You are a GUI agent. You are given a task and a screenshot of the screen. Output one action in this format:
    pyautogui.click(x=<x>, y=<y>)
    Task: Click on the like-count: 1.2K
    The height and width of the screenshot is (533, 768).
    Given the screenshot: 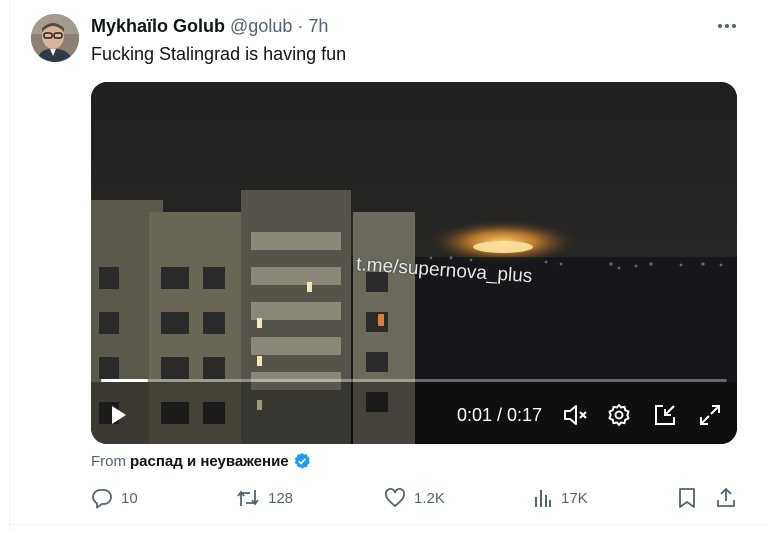 What is the action you would take?
    pyautogui.click(x=429, y=498)
    